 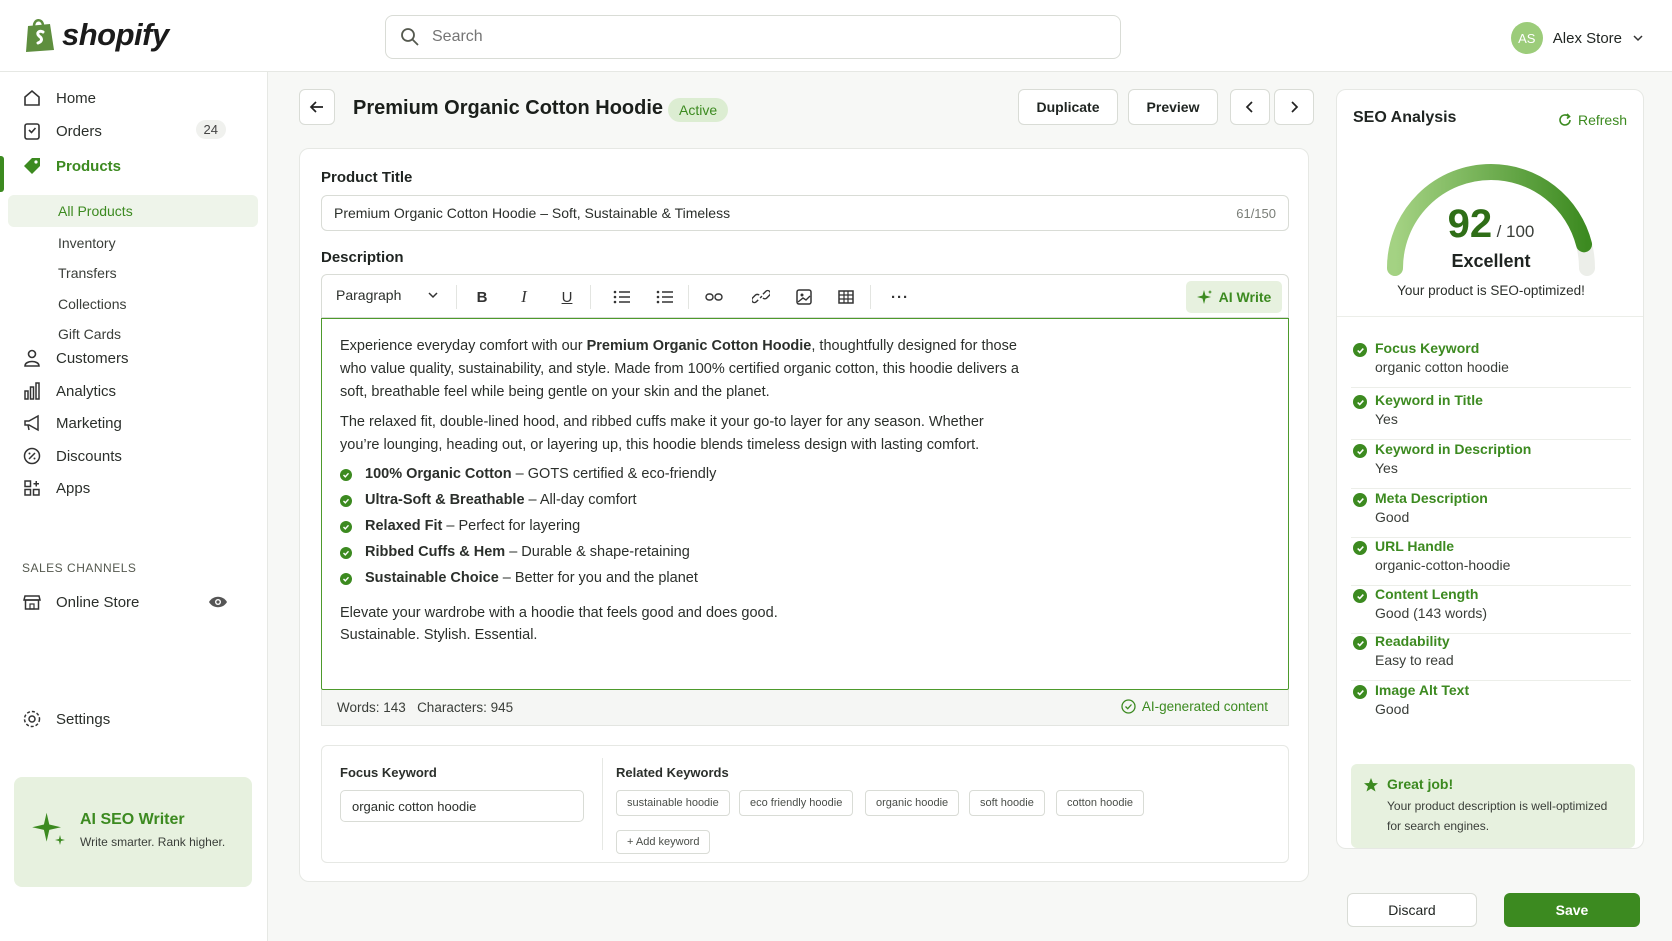 I want to click on seo-check-title: Readability, so click(x=1412, y=641).